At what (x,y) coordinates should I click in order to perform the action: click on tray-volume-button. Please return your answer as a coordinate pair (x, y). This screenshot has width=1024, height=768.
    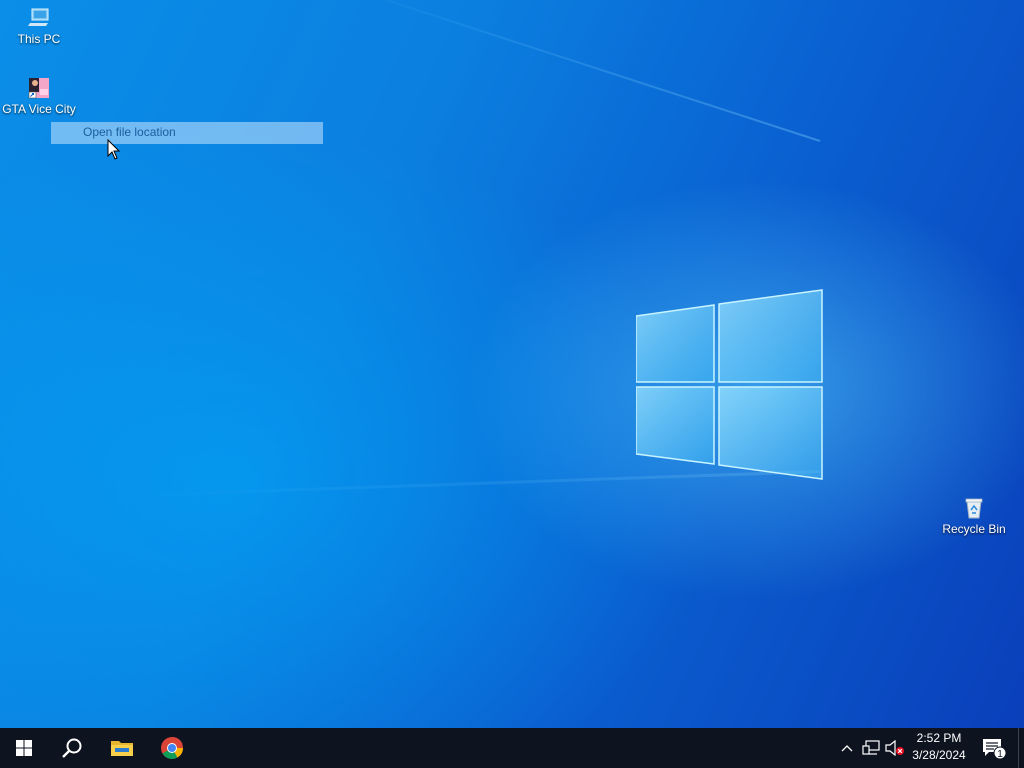
    Looking at the image, I should click on (895, 748).